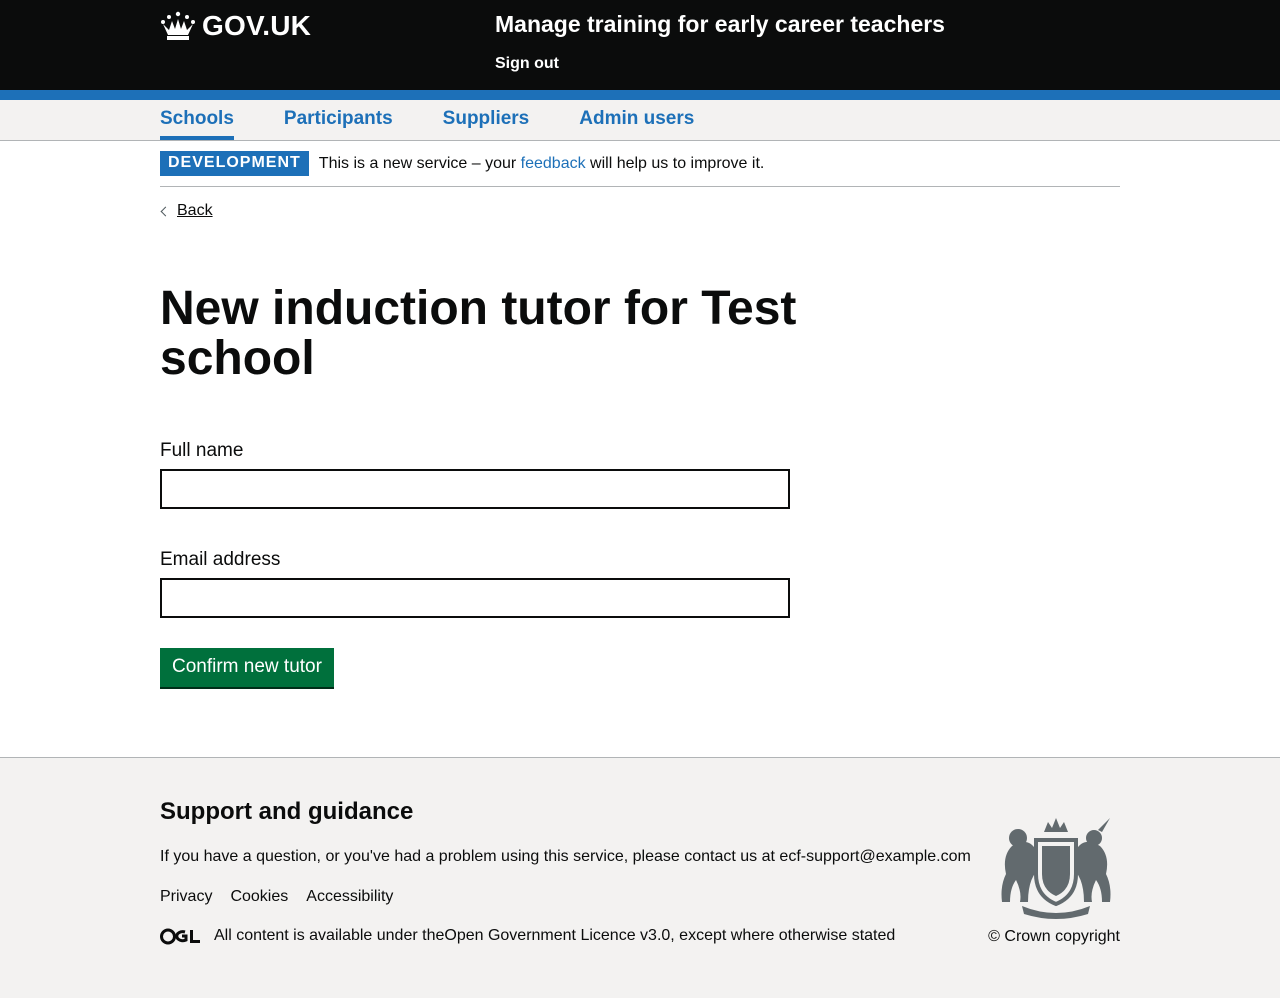 This screenshot has width=1280, height=998. What do you see at coordinates (195, 210) in the screenshot?
I see `back-link-label: Back` at bounding box center [195, 210].